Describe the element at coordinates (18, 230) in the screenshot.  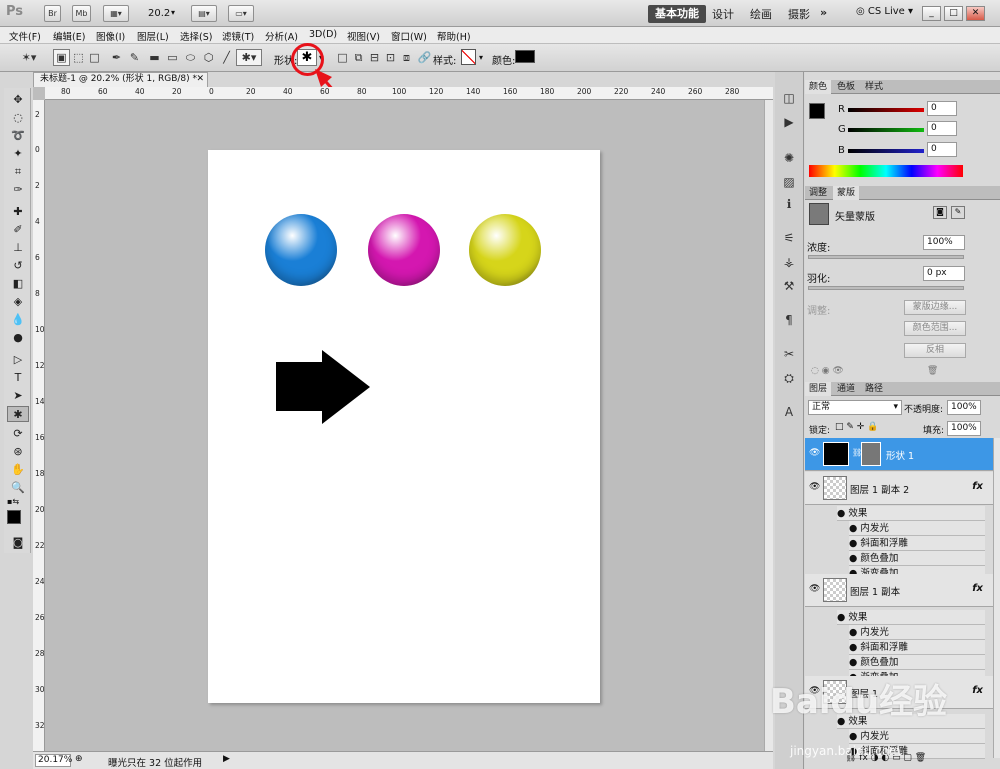
I see `brush-tool-icon: ✐` at that location.